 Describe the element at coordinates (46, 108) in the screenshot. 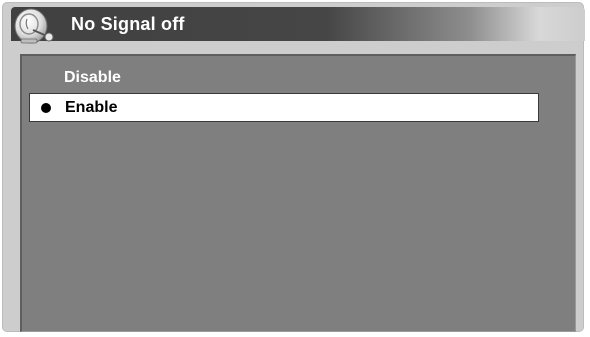

I see `selected-bullet-icon` at that location.